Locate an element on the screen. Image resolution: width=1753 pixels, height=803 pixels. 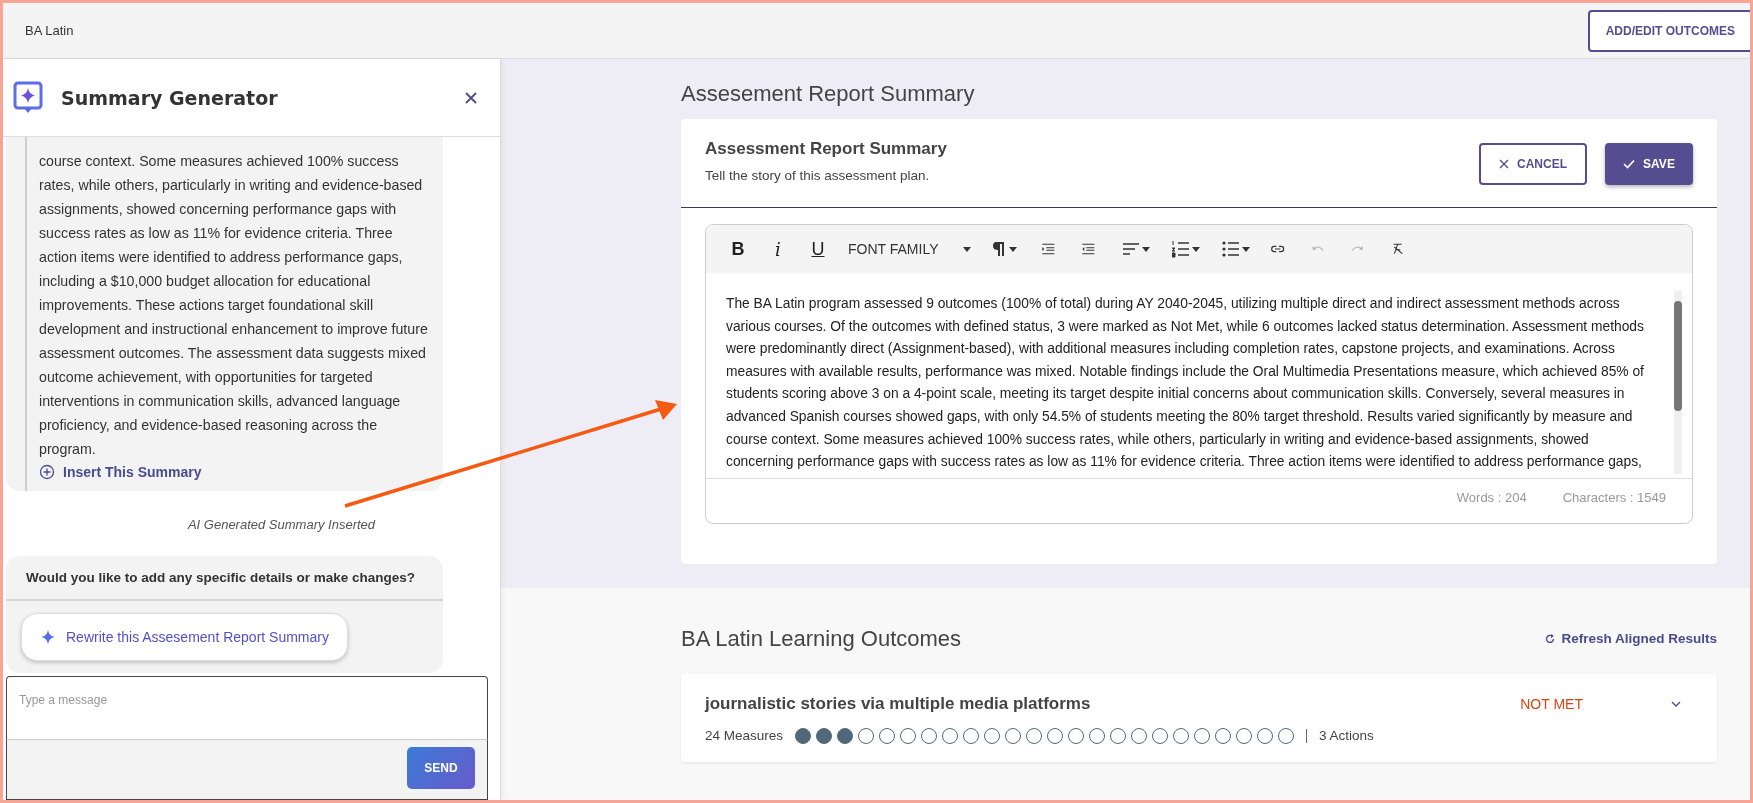
underline-button: U is located at coordinates (818, 249).